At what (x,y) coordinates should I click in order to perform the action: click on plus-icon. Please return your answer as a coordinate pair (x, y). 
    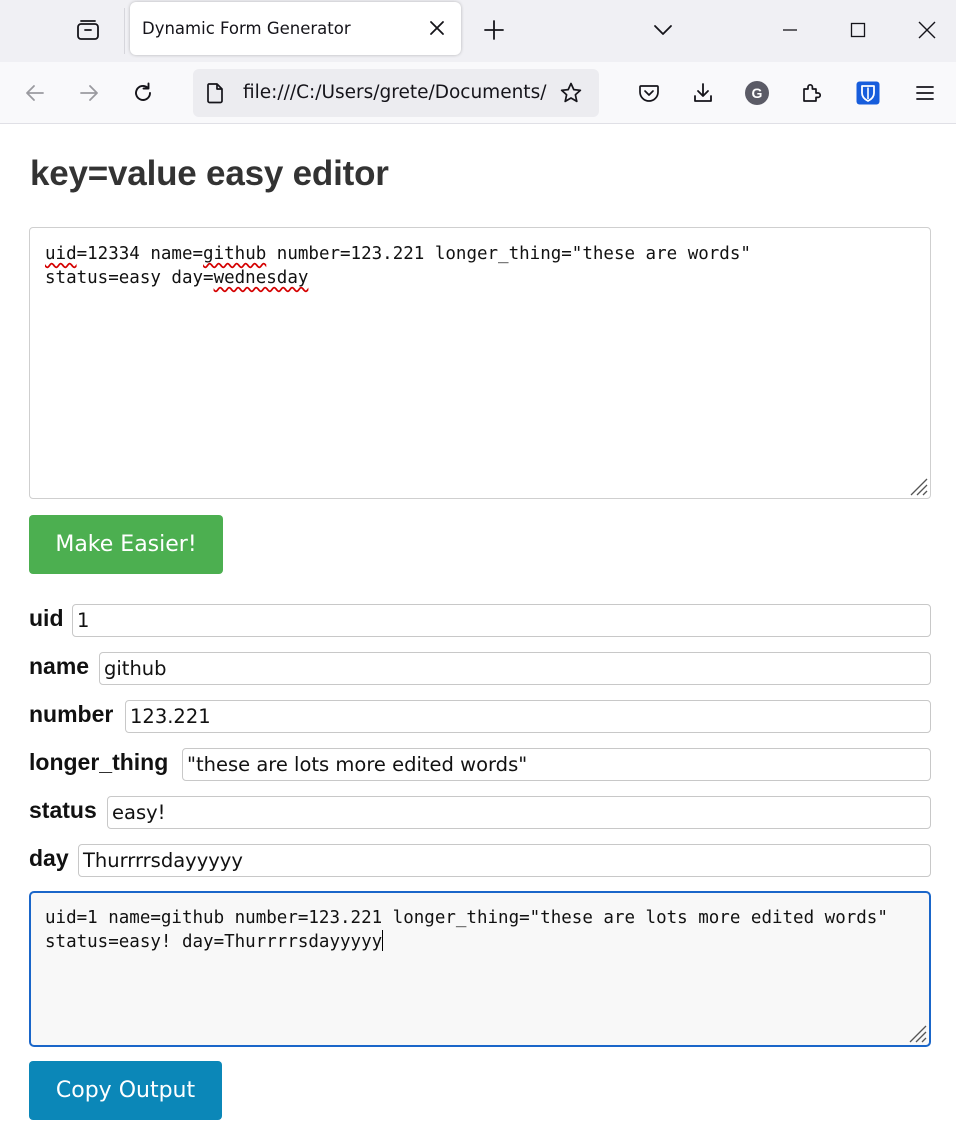
    Looking at the image, I should click on (494, 30).